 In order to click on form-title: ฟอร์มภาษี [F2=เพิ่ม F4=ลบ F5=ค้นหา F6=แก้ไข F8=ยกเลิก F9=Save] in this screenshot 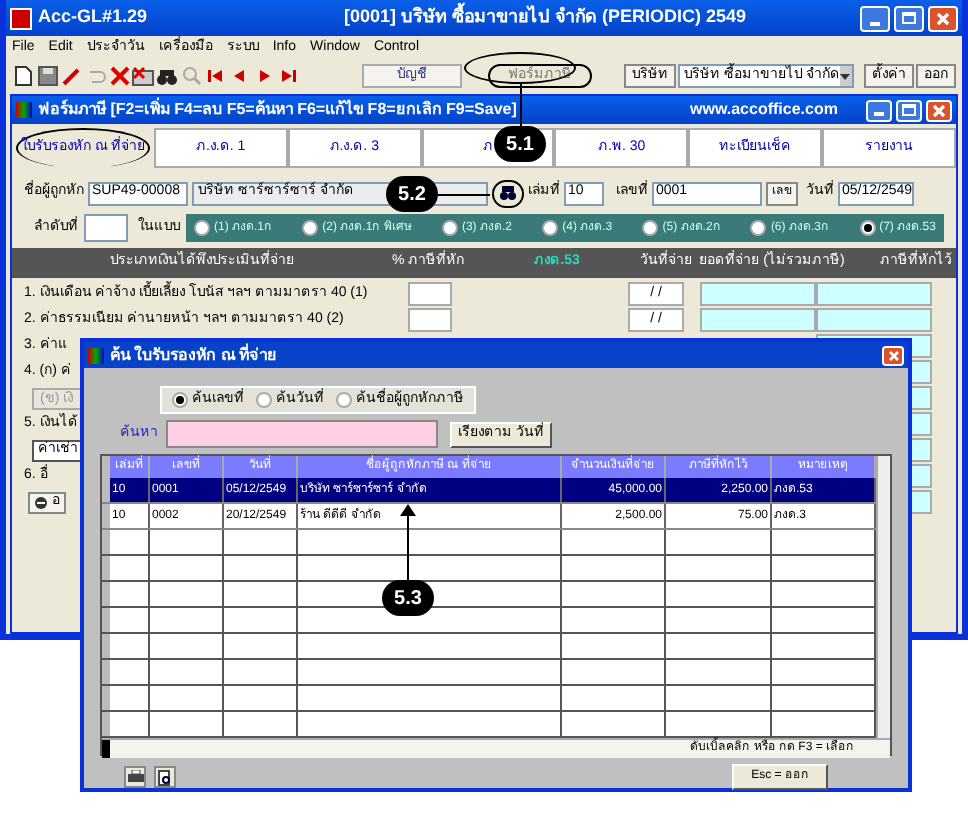, I will do `click(277, 110)`.